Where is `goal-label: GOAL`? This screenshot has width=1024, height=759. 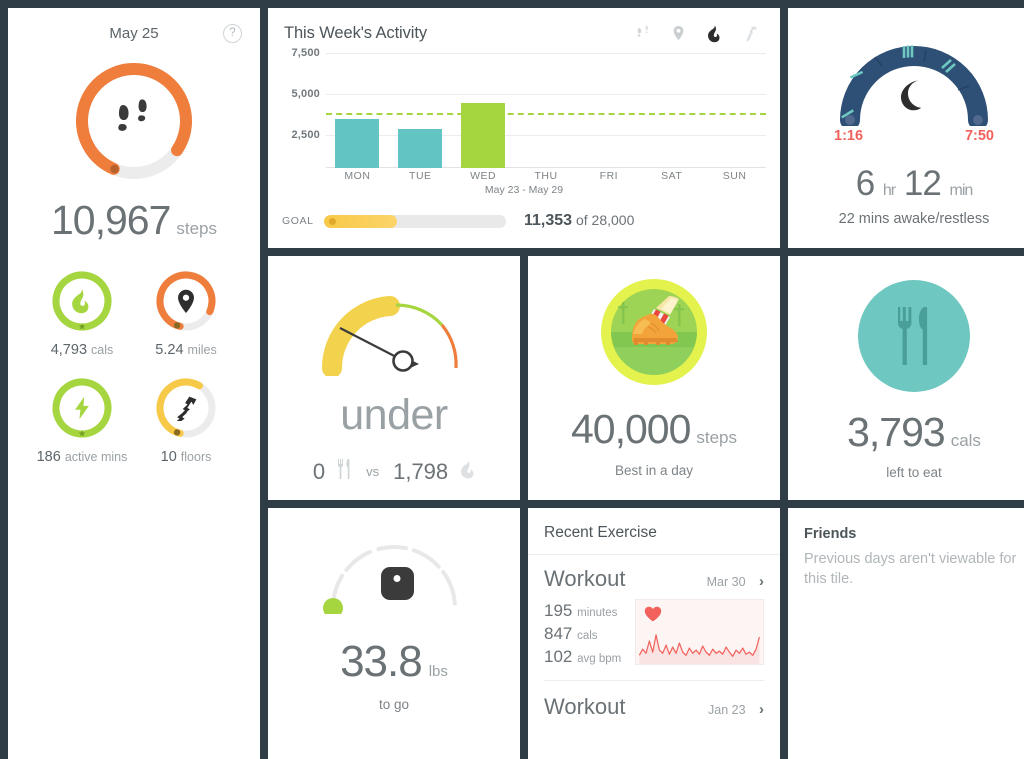
goal-label: GOAL is located at coordinates (298, 221).